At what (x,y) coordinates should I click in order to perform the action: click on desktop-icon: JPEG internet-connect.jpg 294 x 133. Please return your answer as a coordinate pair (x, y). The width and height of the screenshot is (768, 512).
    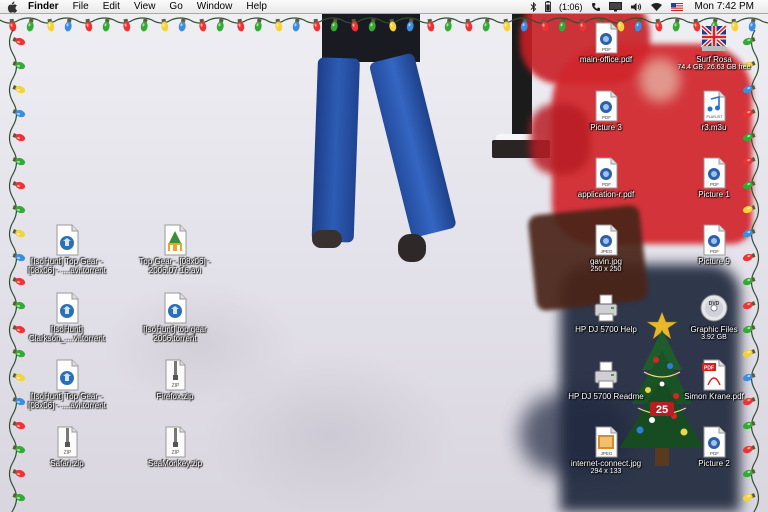
    Looking at the image, I should click on (606, 451).